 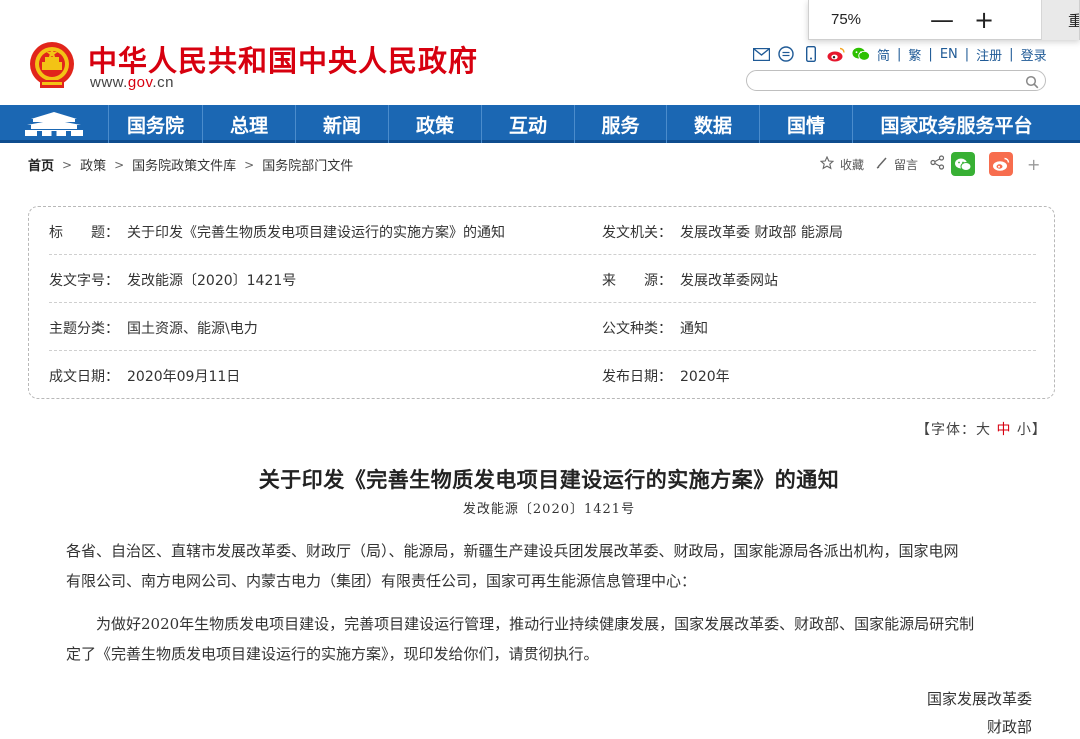 I want to click on star-icon, so click(x=827, y=164).